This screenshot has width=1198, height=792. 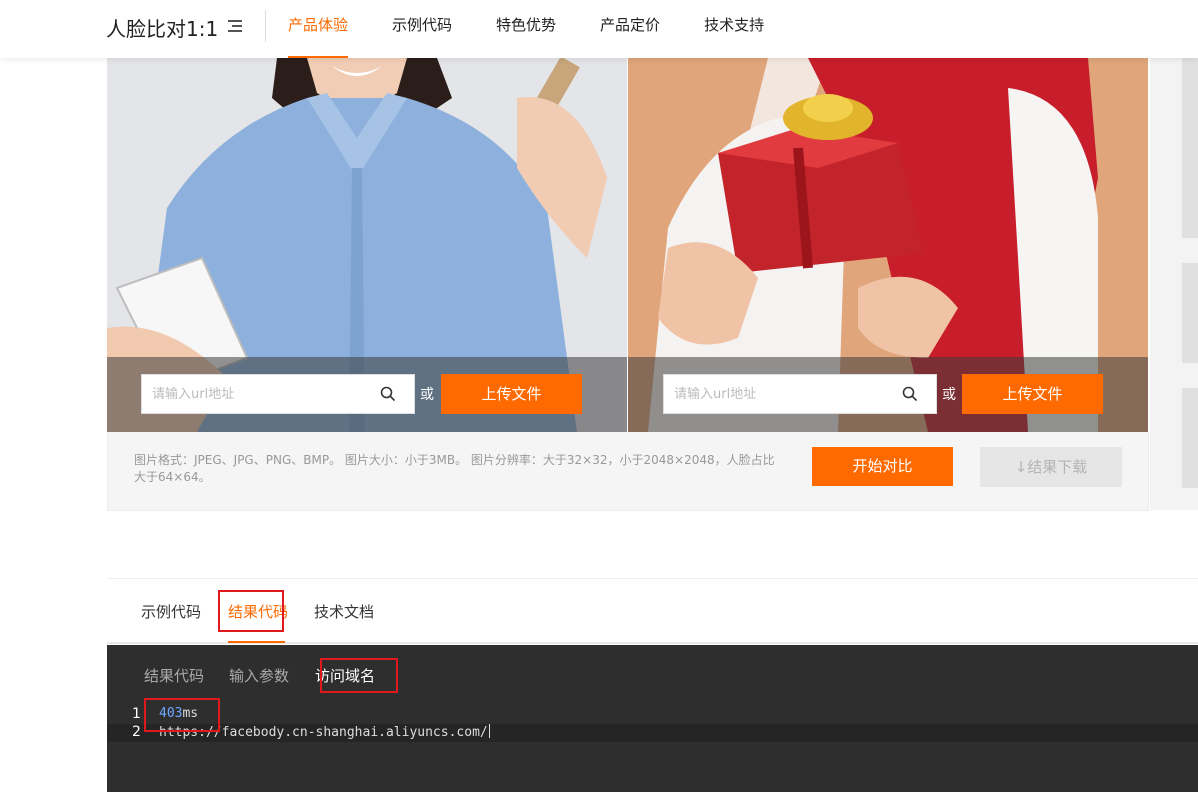 I want to click on main-nav: 产品体验 示例代码 特色优势 产品定价 技术支持, so click(x=548, y=29).